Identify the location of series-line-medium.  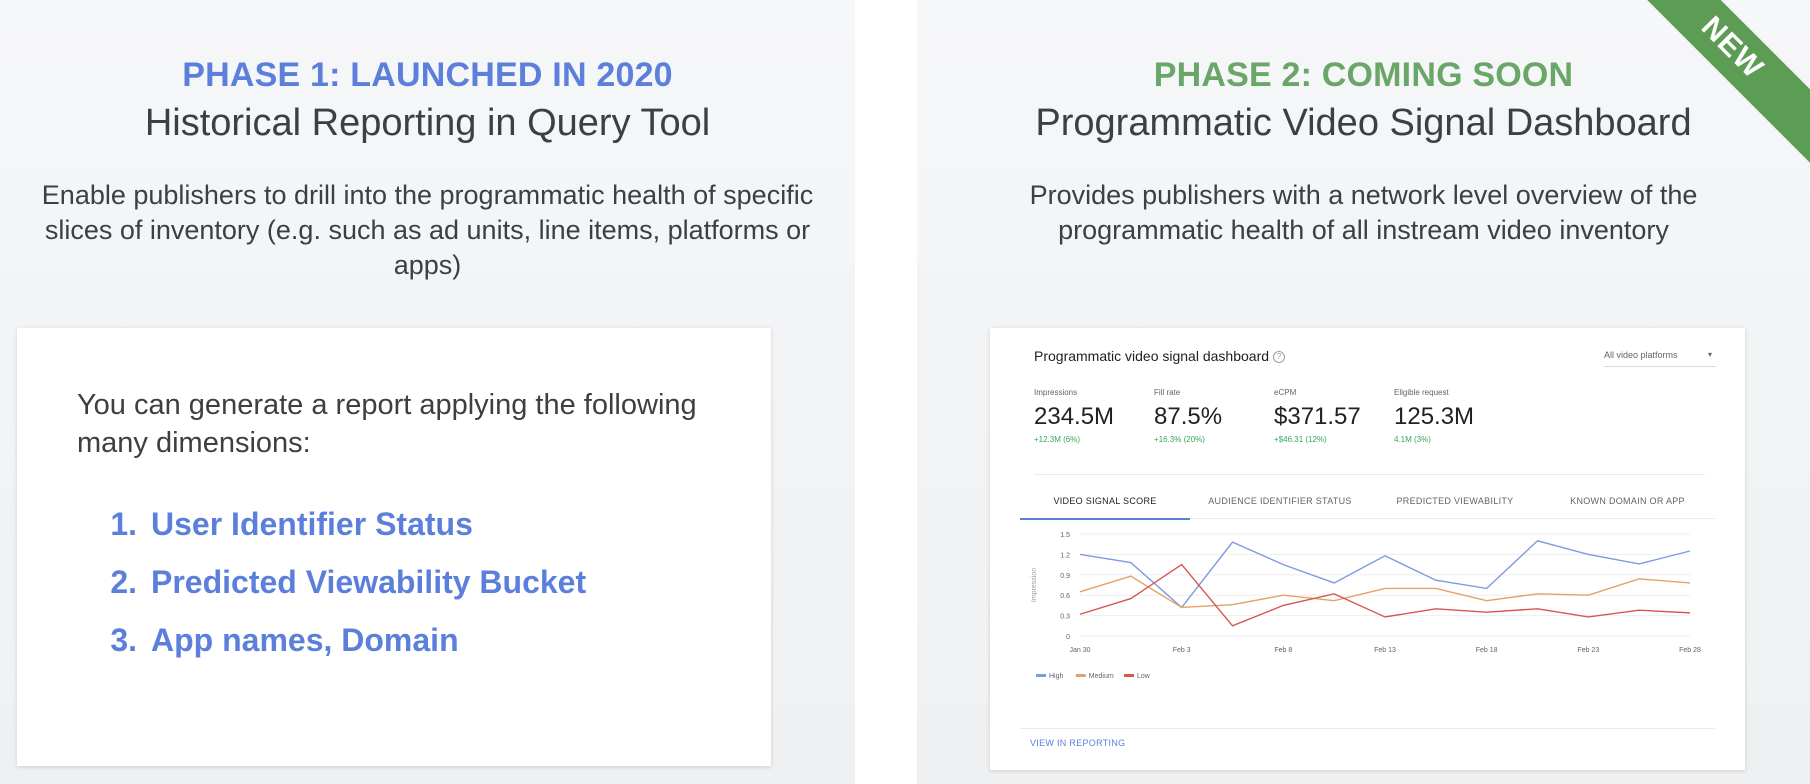
(1385, 592).